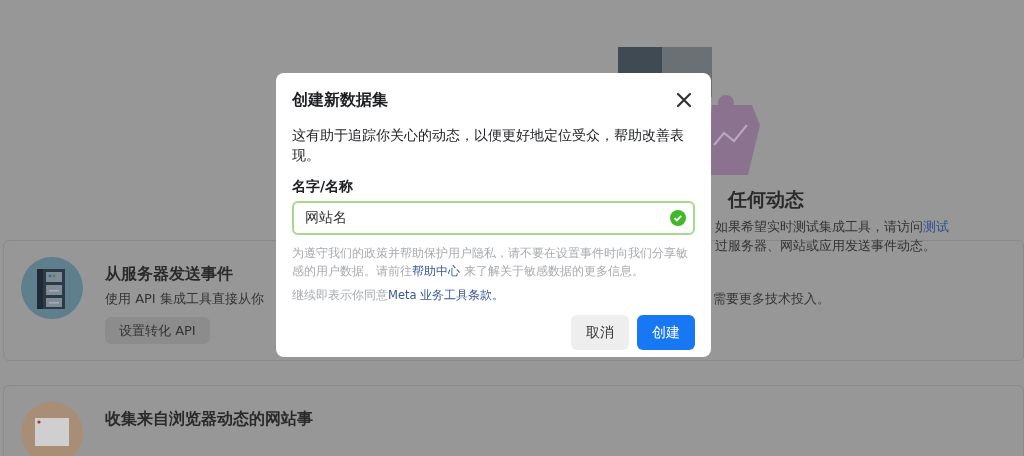 The width and height of the screenshot is (1024, 456). Describe the element at coordinates (184, 299) in the screenshot. I see `card-description: 使用 API 集成工具直接从你` at that location.